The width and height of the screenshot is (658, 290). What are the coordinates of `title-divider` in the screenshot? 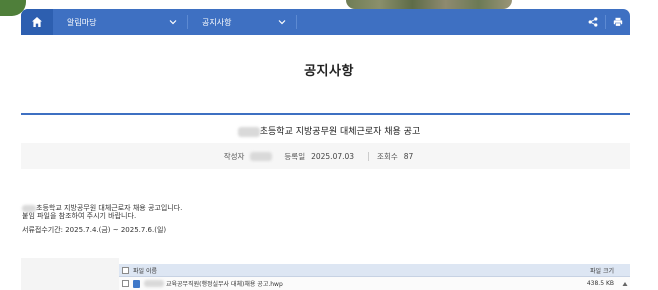 It's located at (325, 114).